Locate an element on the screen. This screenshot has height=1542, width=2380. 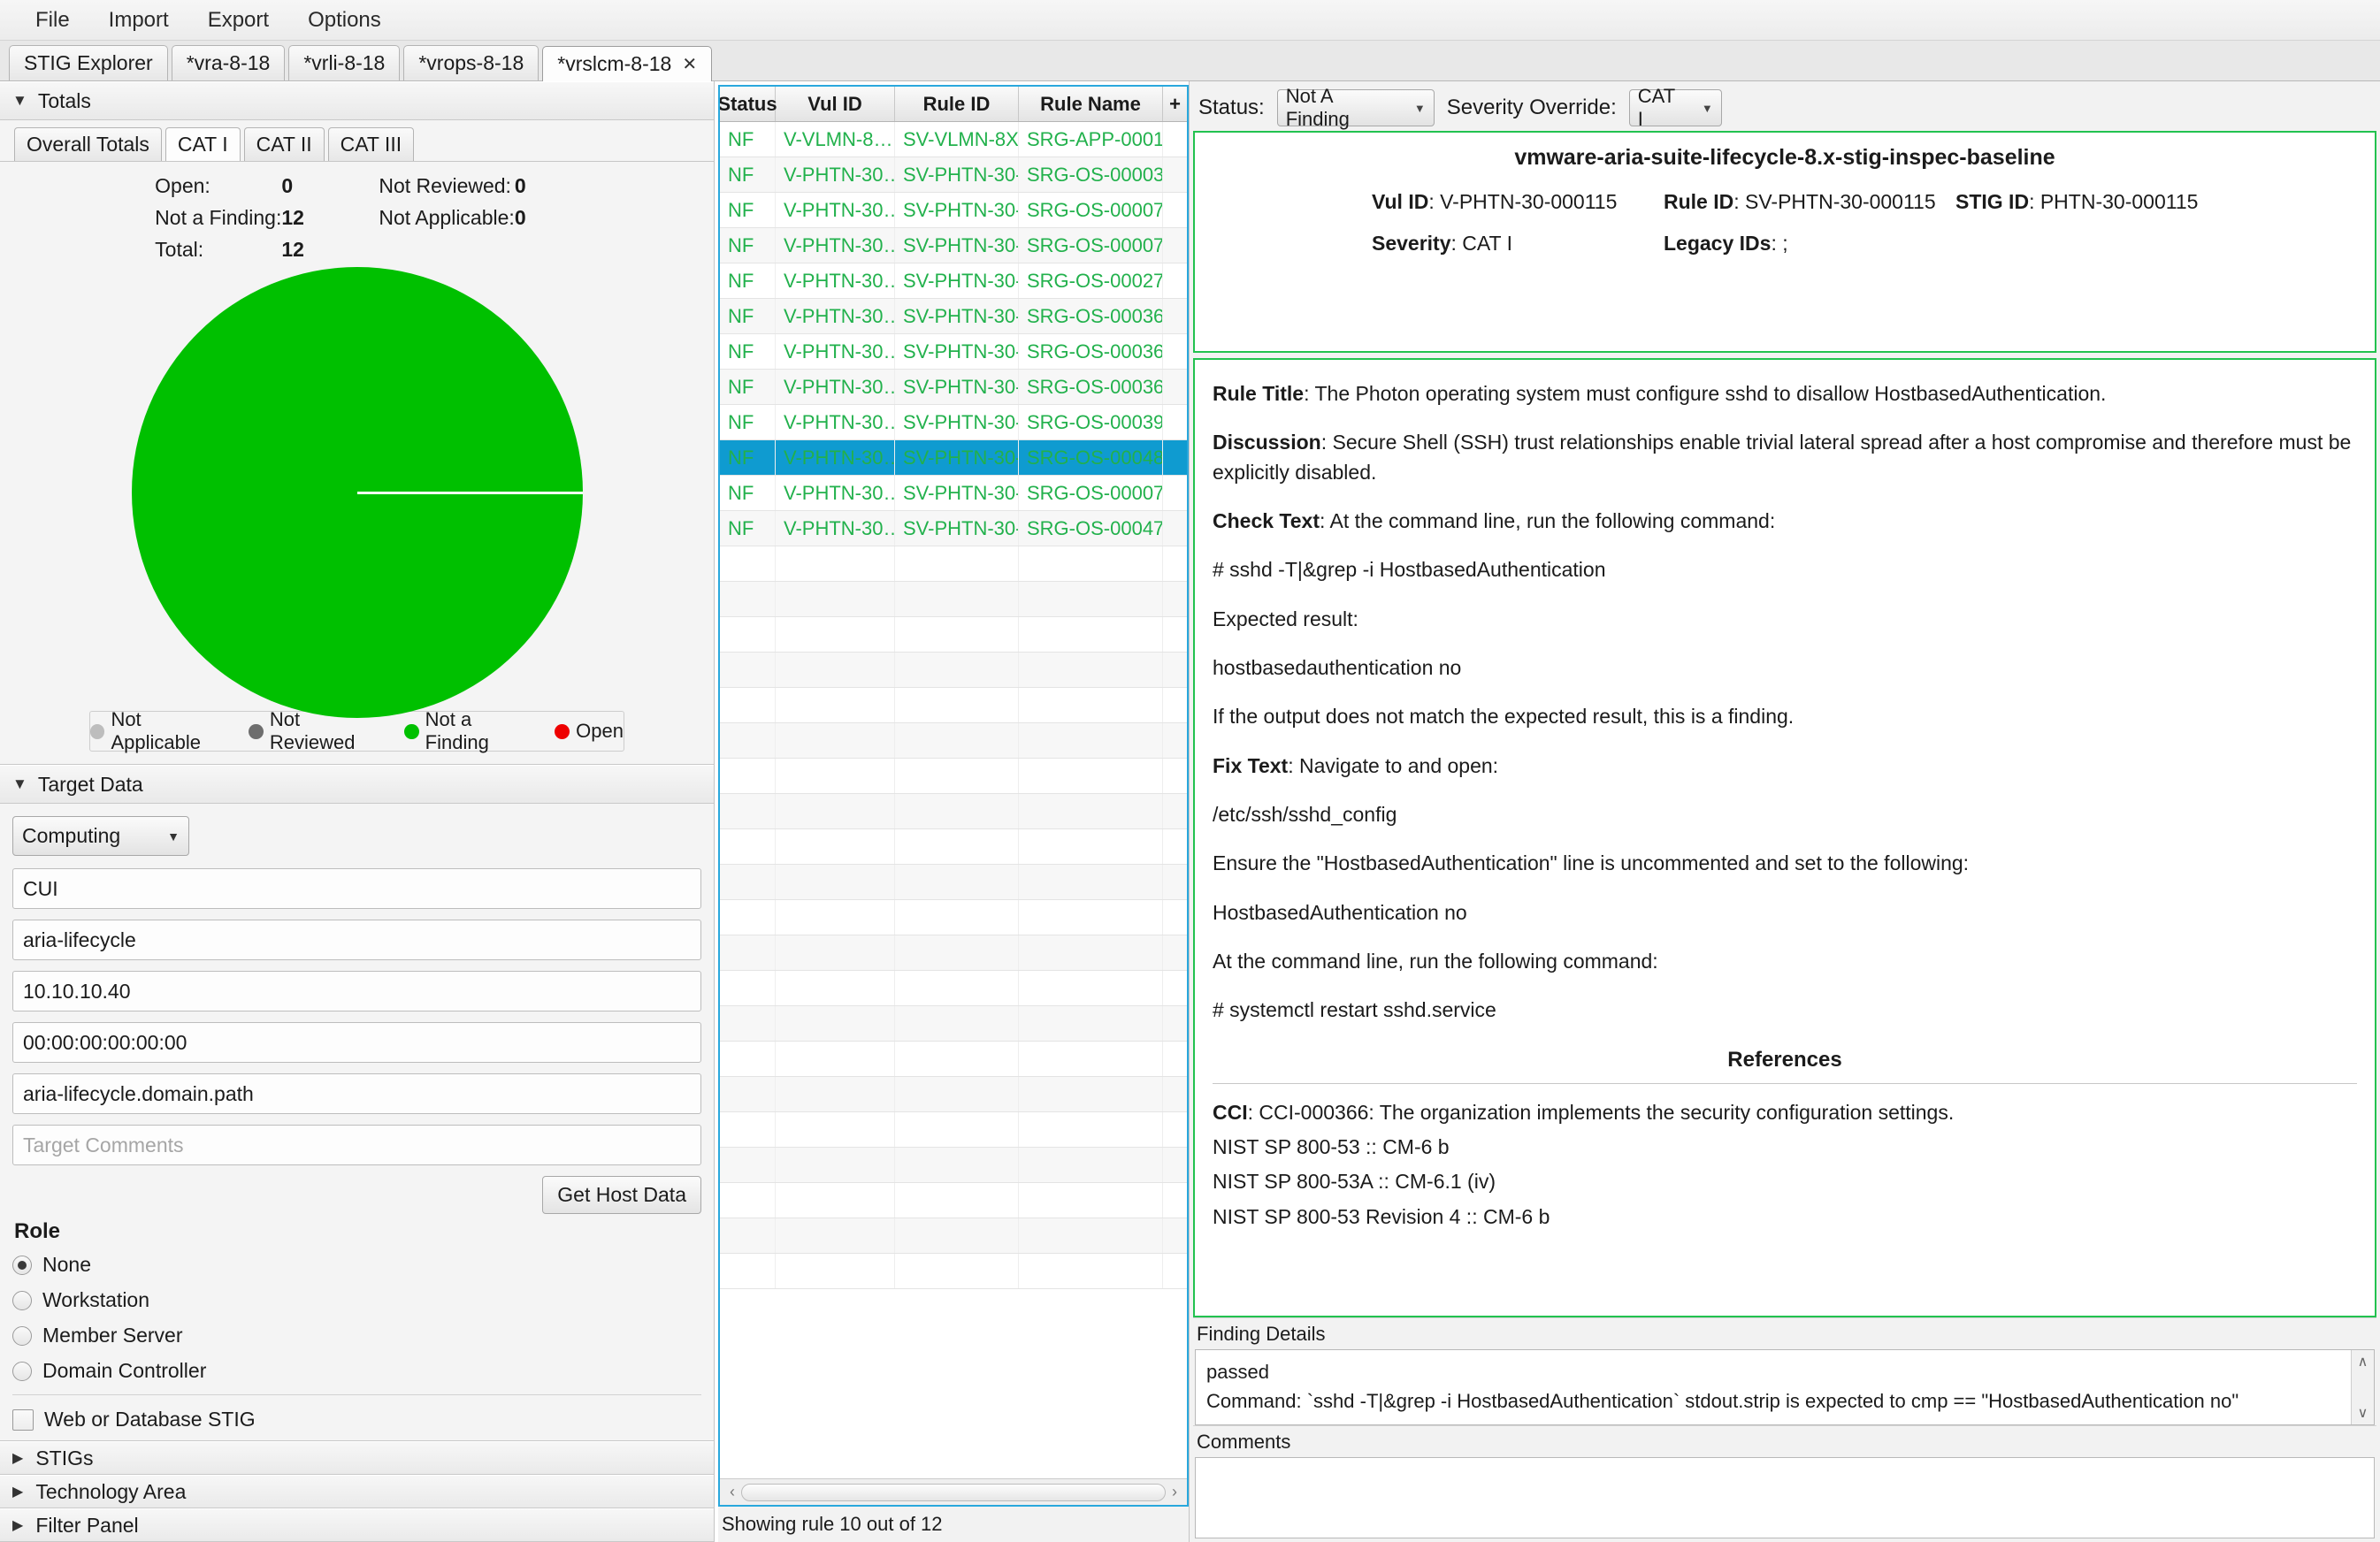
role-radio-domain-controller: Domain Controller is located at coordinates (356, 1371).